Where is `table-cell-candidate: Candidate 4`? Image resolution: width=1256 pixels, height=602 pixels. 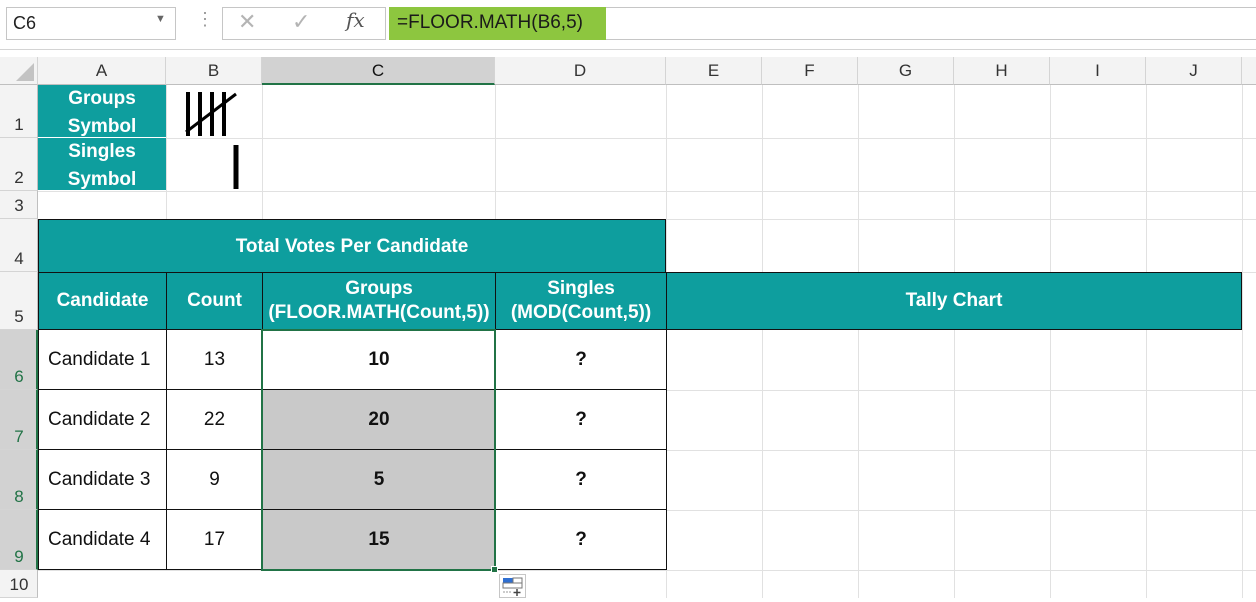 table-cell-candidate: Candidate 4 is located at coordinates (102, 539).